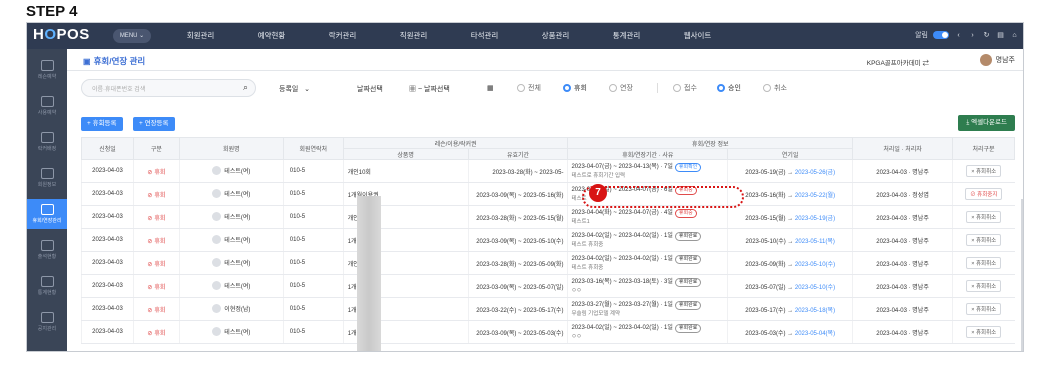  Describe the element at coordinates (61, 34) in the screenshot. I see `logo: HOPOS` at that location.